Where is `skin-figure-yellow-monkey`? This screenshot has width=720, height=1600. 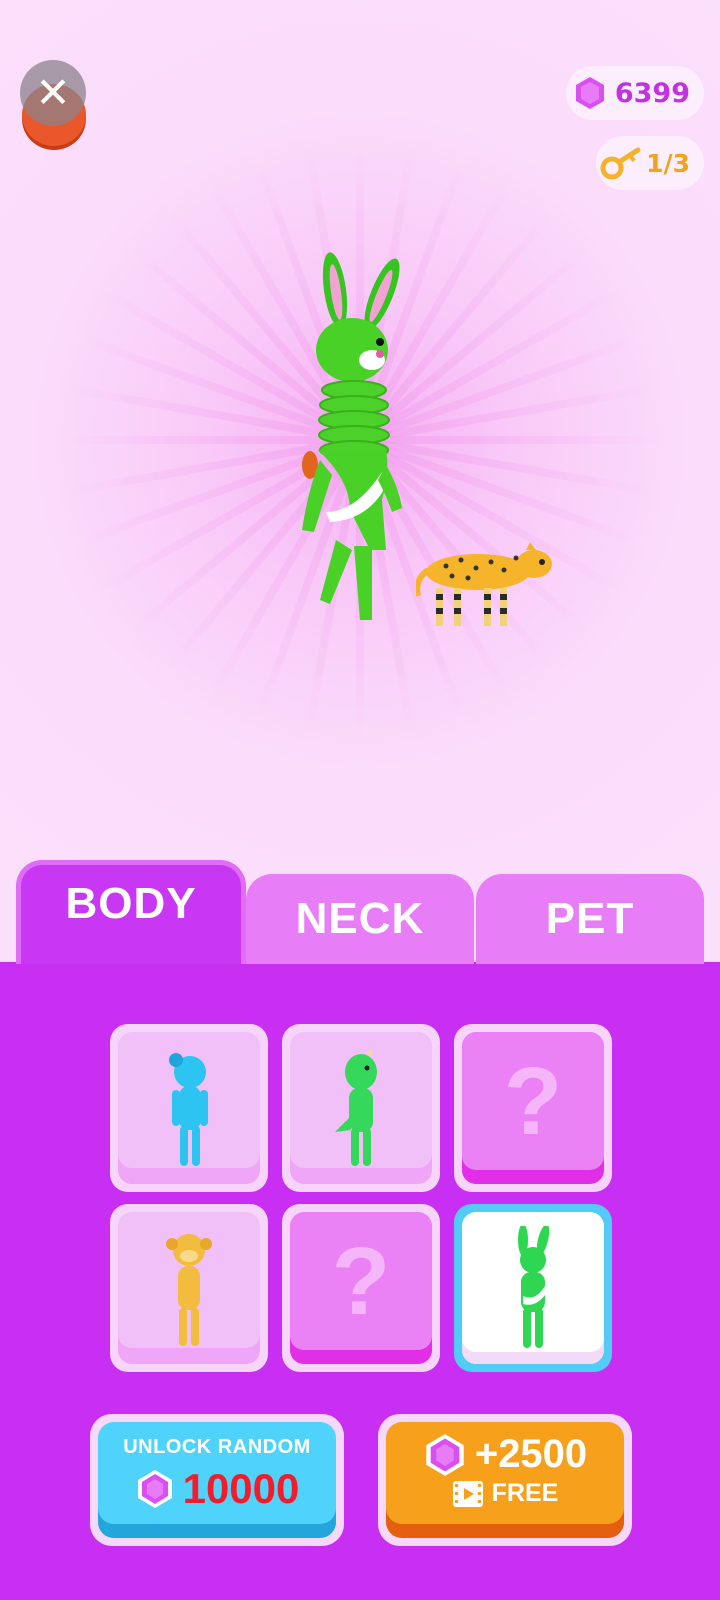 skin-figure-yellow-monkey is located at coordinates (189, 1290).